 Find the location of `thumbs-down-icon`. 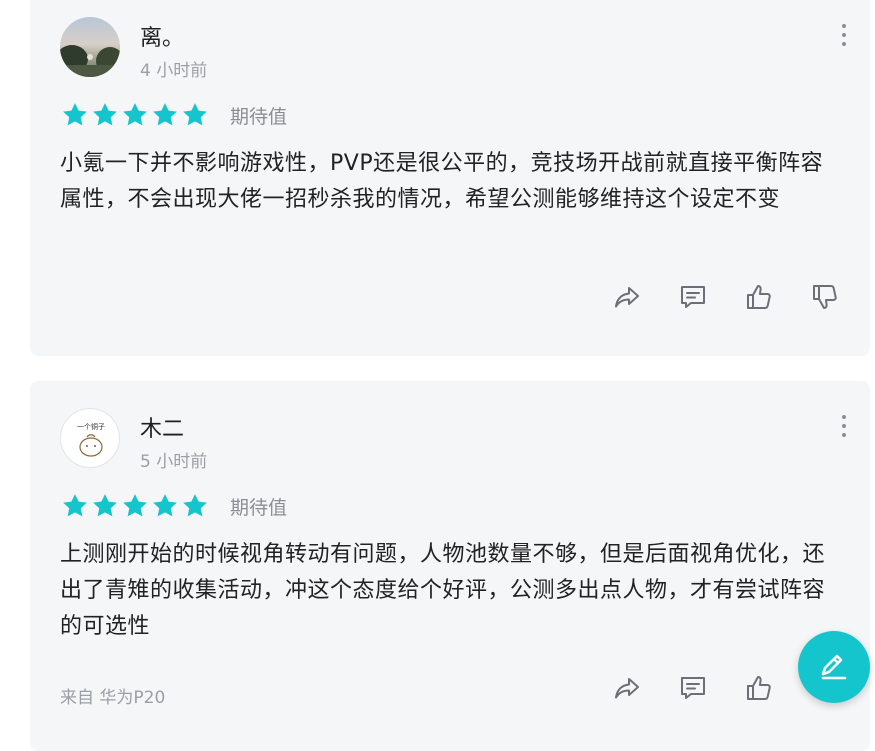

thumbs-down-icon is located at coordinates (825, 297).